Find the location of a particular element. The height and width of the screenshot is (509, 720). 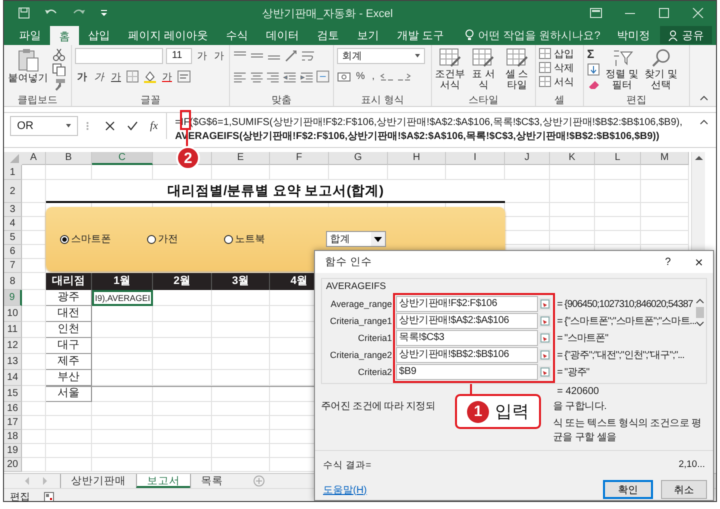

cells-button: 삭제 is located at coordinates (559, 67).